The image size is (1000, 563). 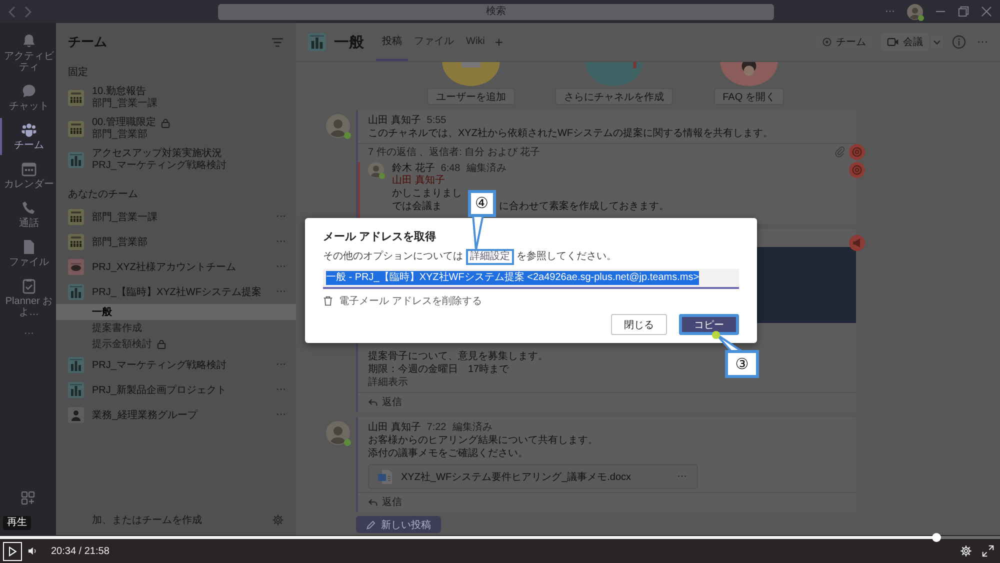 What do you see at coordinates (742, 364) in the screenshot?
I see `step-number-callout: ③` at bounding box center [742, 364].